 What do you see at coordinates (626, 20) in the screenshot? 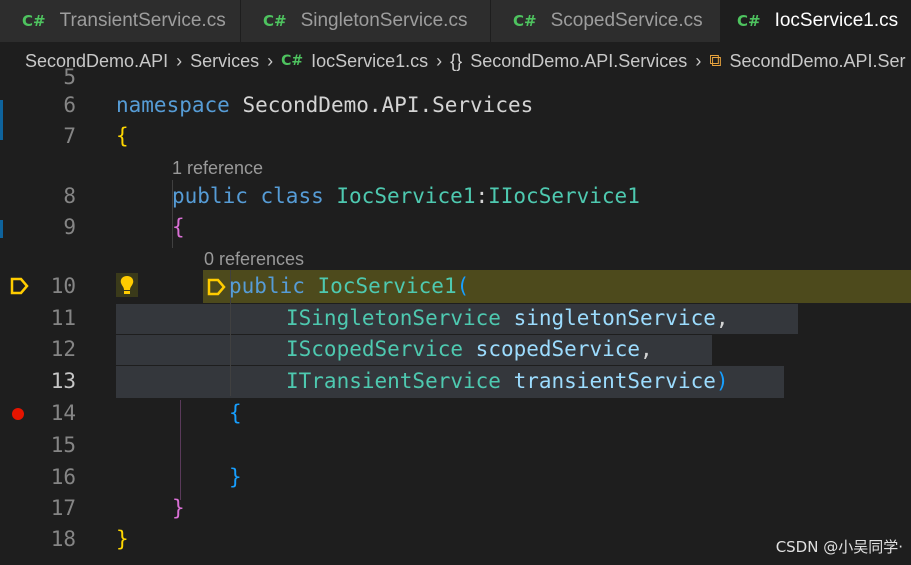
I see `tab-label: ScopedService.cs` at bounding box center [626, 20].